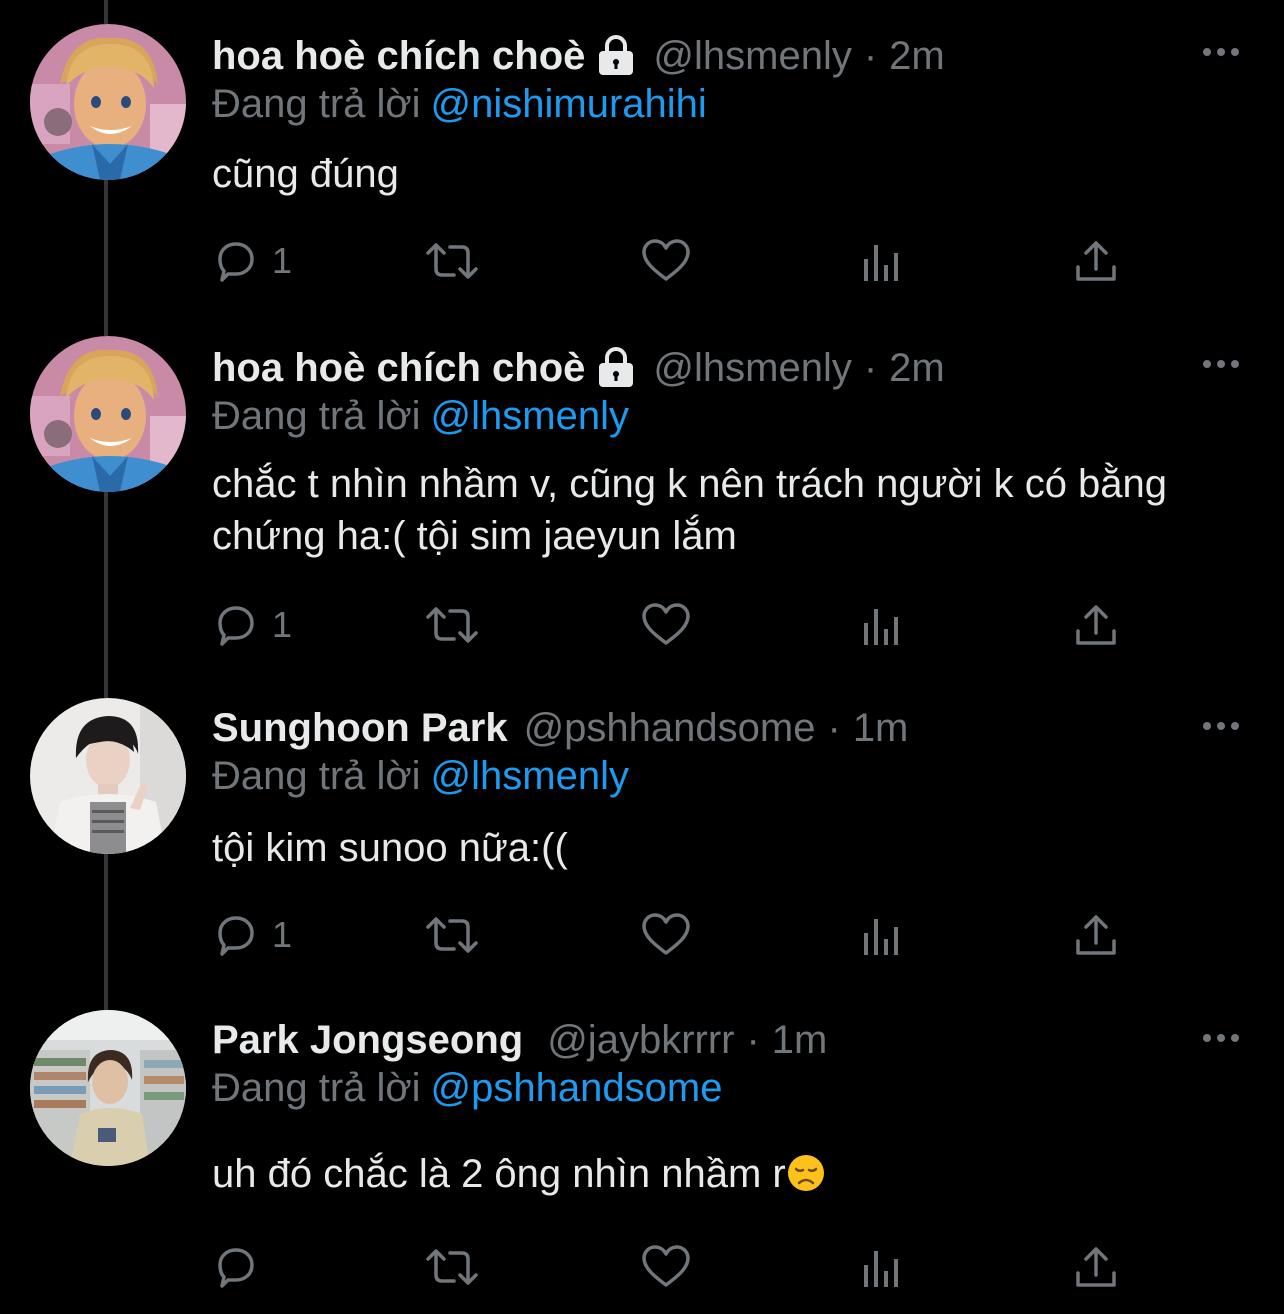 The height and width of the screenshot is (1314, 1284). I want to click on tweet-text: tội kim sunoo nữa:((, so click(390, 848).